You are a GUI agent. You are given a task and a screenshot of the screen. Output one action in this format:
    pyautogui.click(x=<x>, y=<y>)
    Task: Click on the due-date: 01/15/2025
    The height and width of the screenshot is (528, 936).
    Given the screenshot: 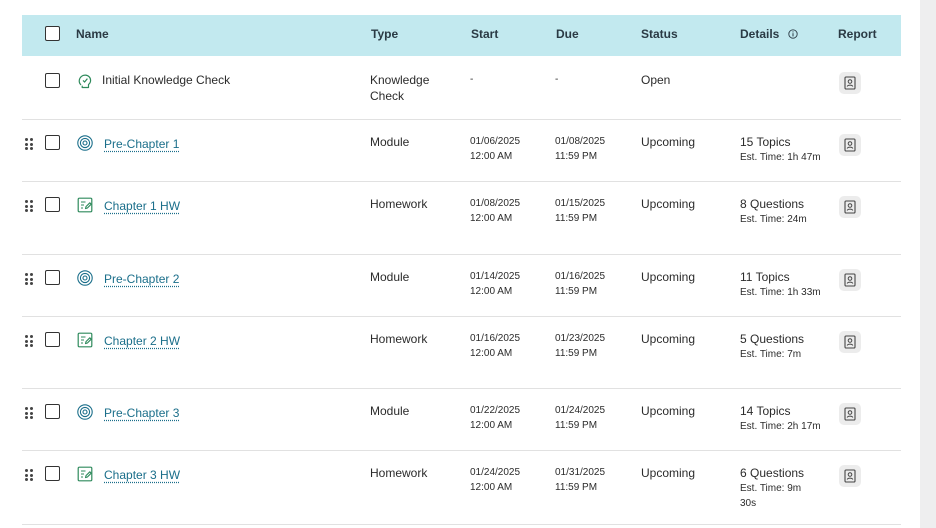 What is the action you would take?
    pyautogui.click(x=580, y=203)
    